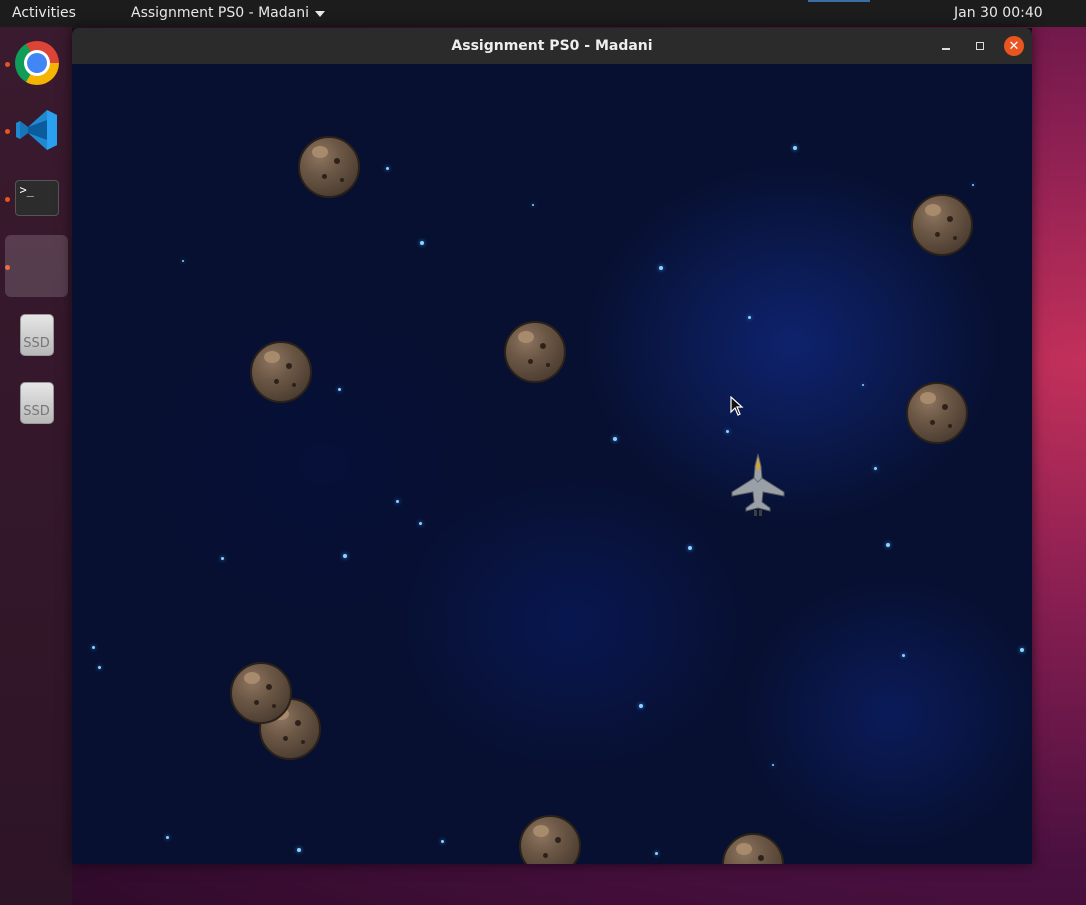 This screenshot has width=1086, height=905. I want to click on close-button: ✕, so click(1014, 46).